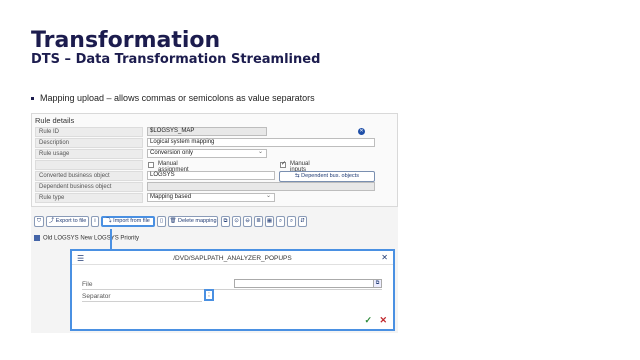 This screenshot has height=360, width=640. What do you see at coordinates (52, 221) in the screenshot?
I see `export-icon: ⤴` at bounding box center [52, 221].